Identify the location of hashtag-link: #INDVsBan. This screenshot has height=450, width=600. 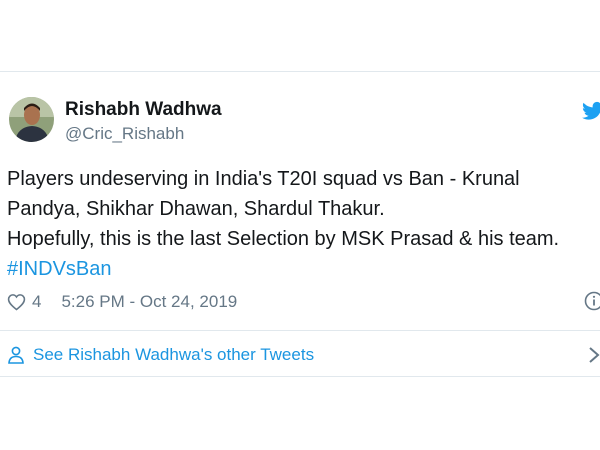
(299, 269).